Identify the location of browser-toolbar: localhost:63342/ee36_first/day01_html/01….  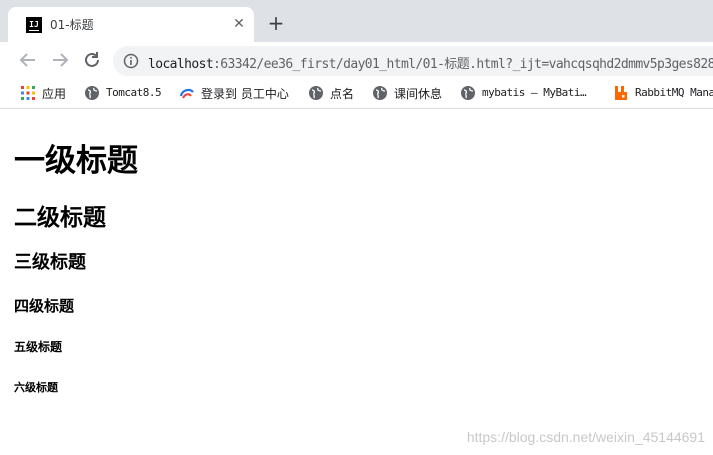
(356, 60).